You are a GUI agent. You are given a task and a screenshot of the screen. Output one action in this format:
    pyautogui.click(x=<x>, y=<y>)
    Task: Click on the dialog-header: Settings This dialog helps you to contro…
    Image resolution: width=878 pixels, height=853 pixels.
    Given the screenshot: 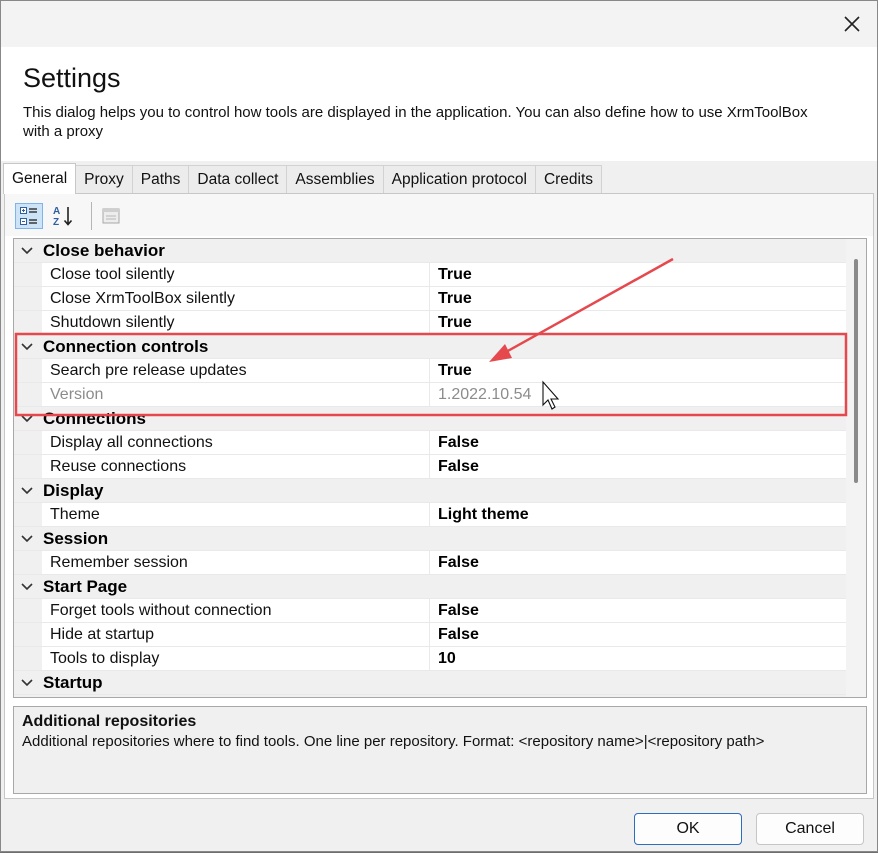 What is the action you would take?
    pyautogui.click(x=439, y=104)
    